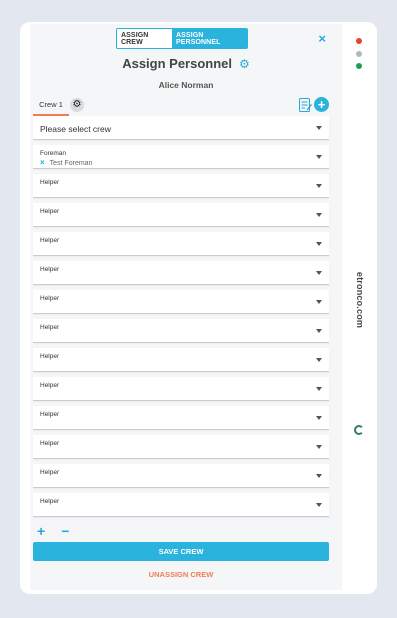  I want to click on remove-icon: ×, so click(42, 163).